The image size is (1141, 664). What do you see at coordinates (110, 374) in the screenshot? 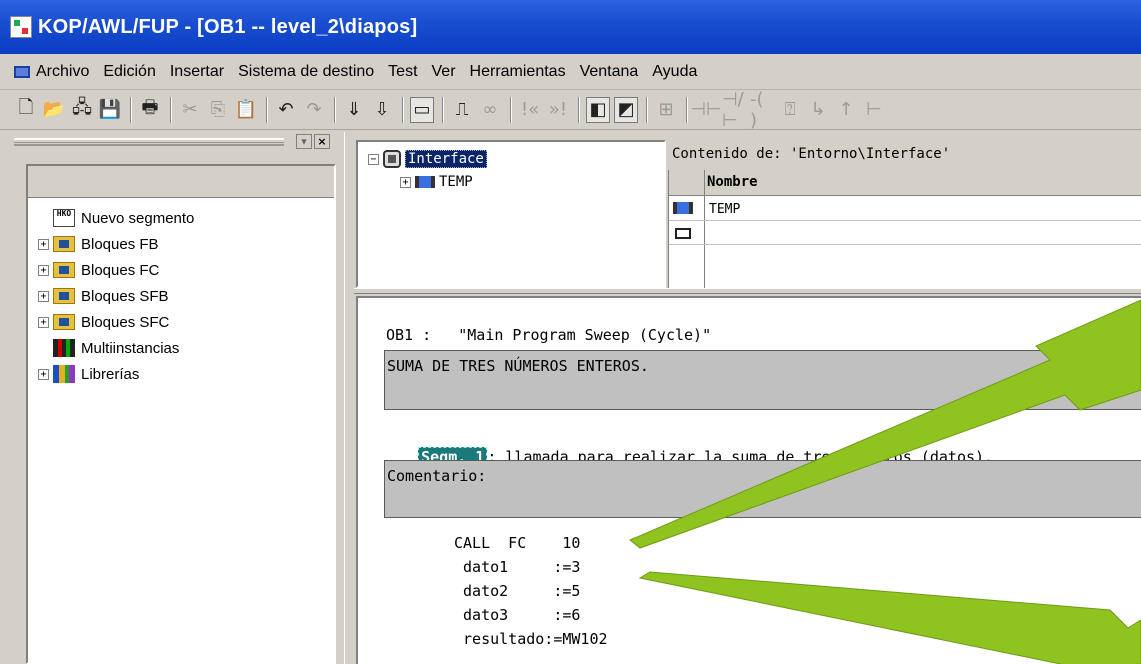
I see `tree-item-label: Librerías` at bounding box center [110, 374].